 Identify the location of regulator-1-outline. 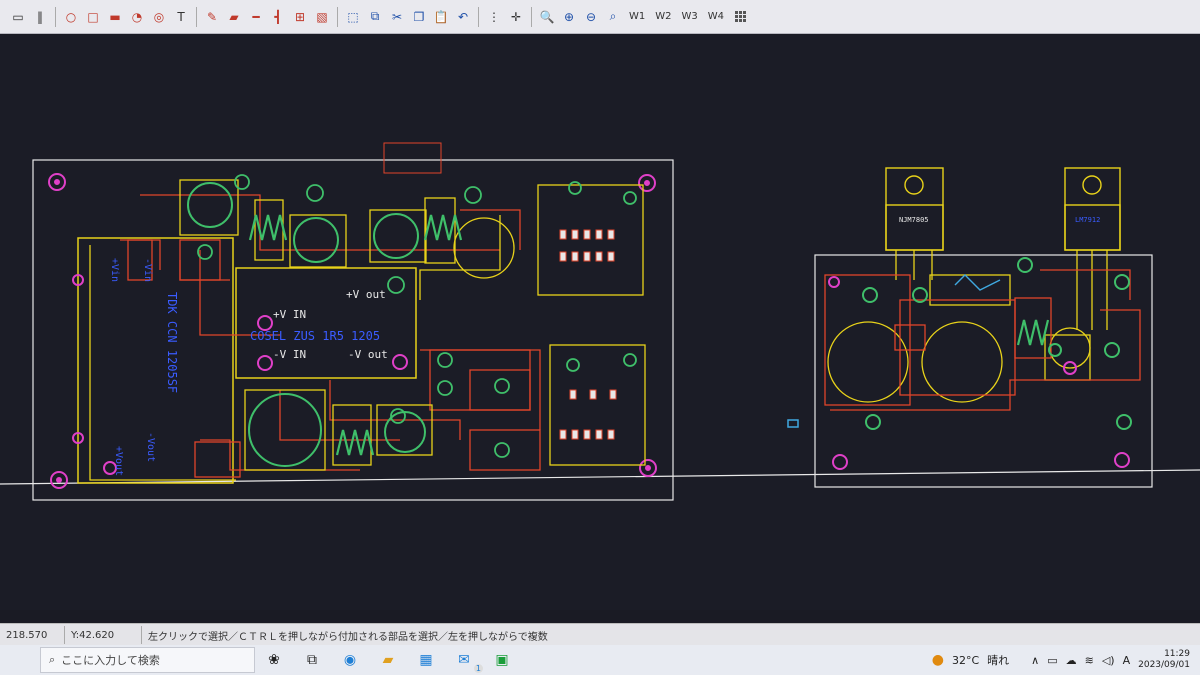
(914, 209).